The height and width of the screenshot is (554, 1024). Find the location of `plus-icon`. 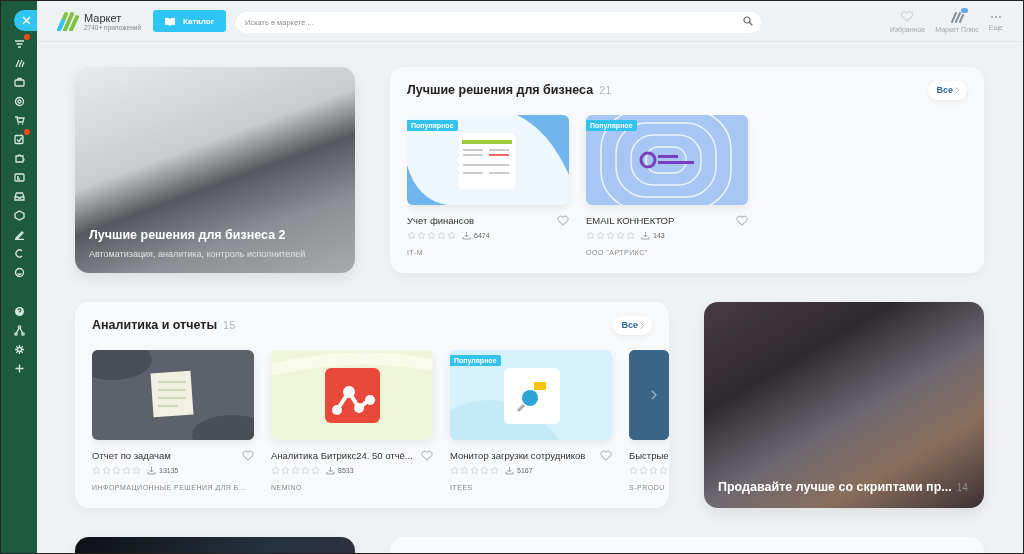

plus-icon is located at coordinates (19, 368).